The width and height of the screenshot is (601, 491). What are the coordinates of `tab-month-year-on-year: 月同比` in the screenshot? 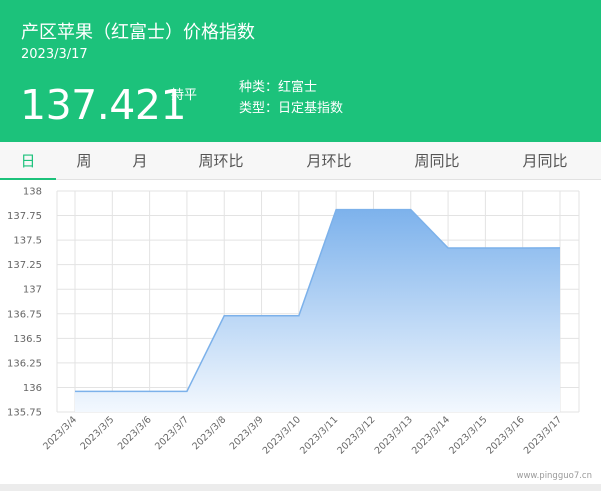 It's located at (545, 161).